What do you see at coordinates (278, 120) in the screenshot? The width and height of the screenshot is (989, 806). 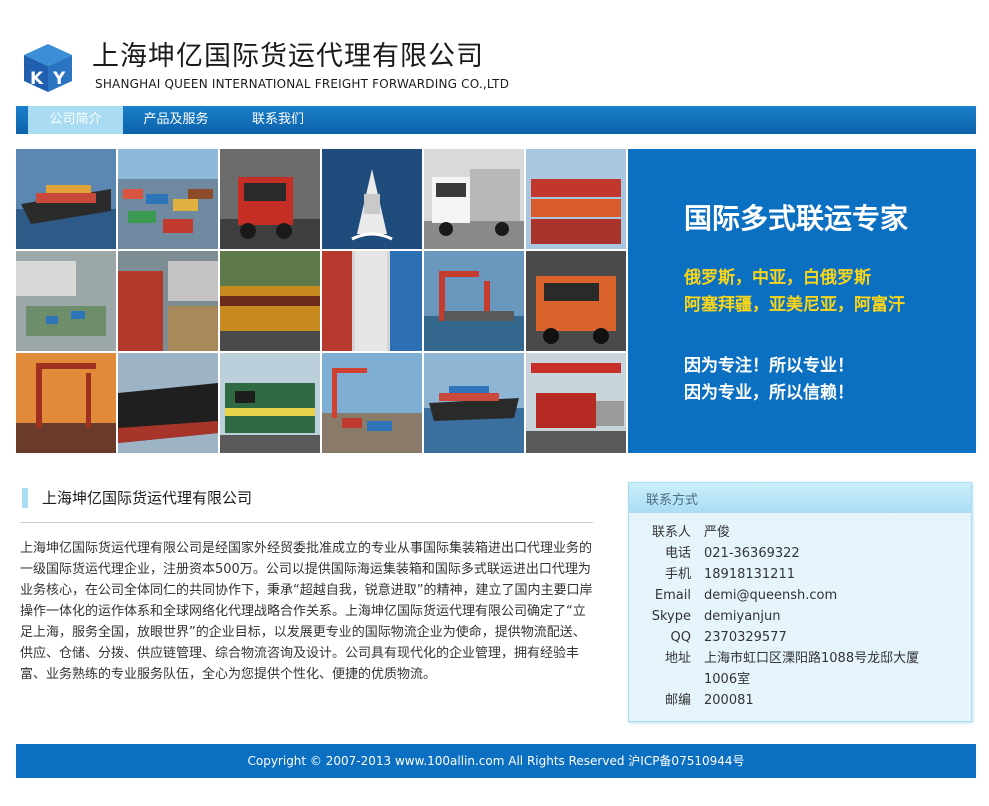 I see `nav-item-contact-us: 联系我们` at bounding box center [278, 120].